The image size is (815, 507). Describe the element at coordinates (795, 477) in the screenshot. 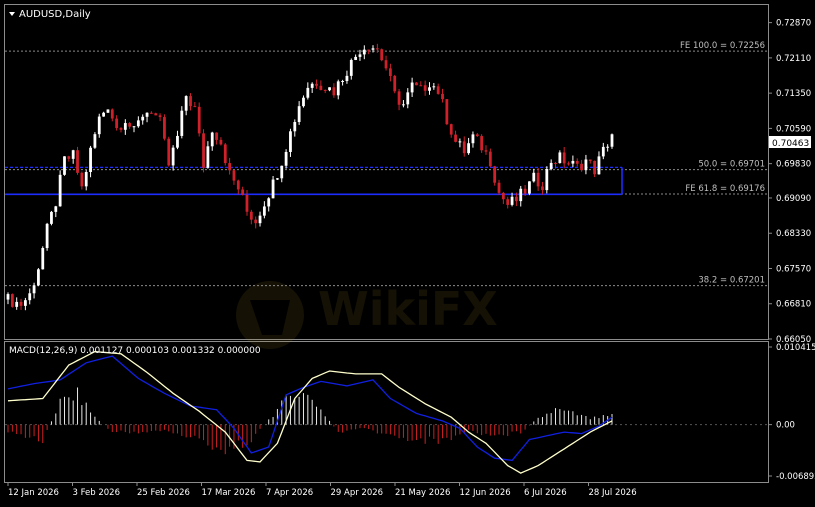

I see `macd-tick-label: -0.006892` at that location.